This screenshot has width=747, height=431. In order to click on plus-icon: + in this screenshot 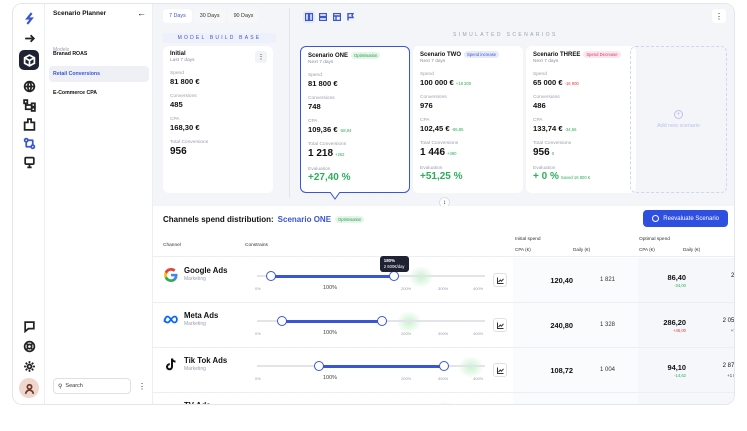, I will do `click(678, 114)`.